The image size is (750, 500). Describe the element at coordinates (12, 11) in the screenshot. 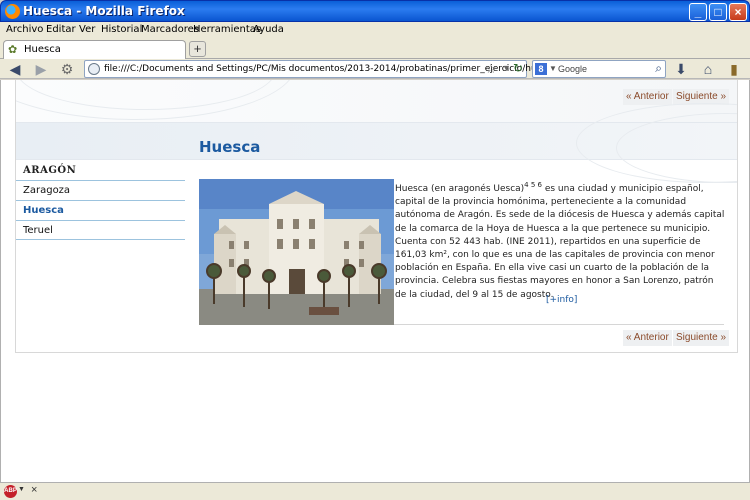

I see `firefox-icon` at that location.